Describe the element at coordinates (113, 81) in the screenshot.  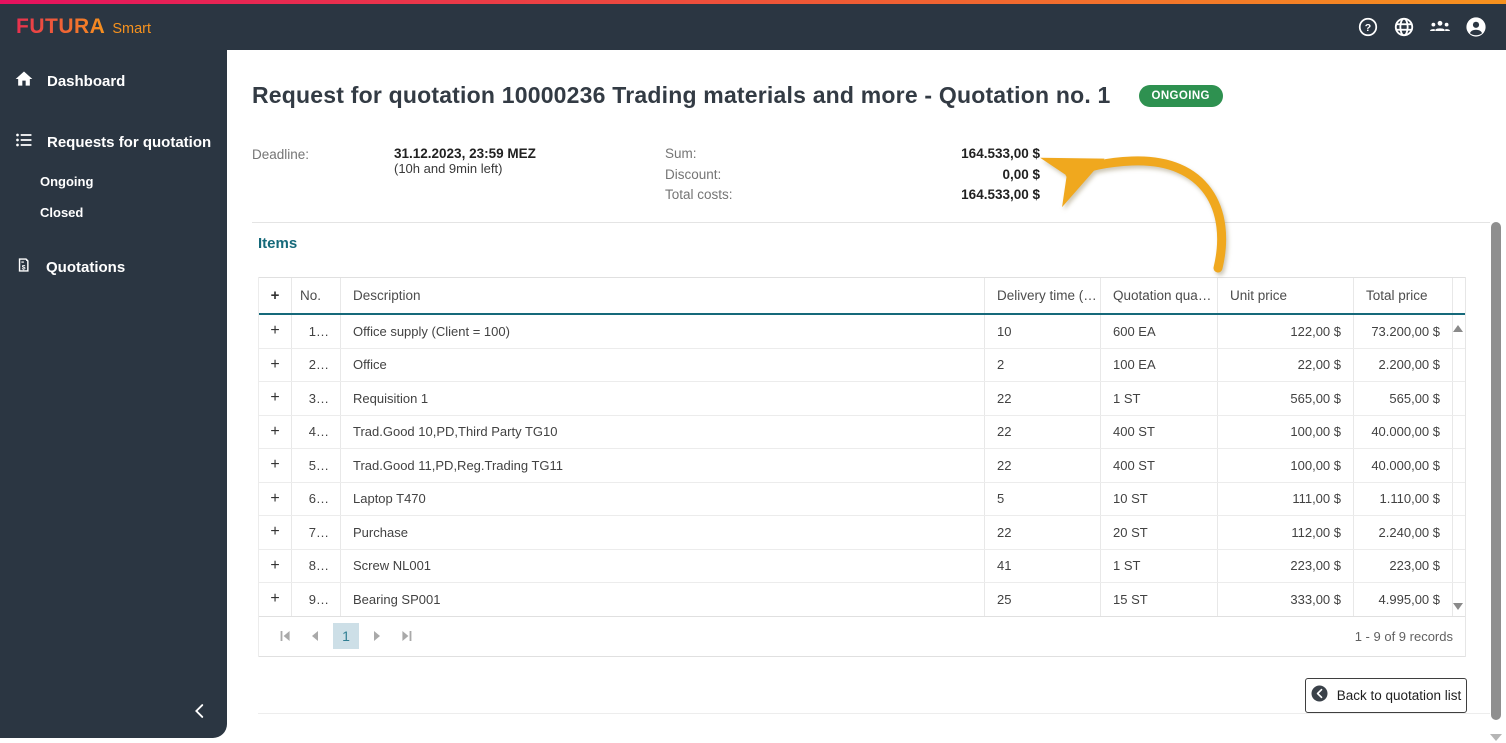
I see `sidebar-item-dashboard: Dashboard` at that location.